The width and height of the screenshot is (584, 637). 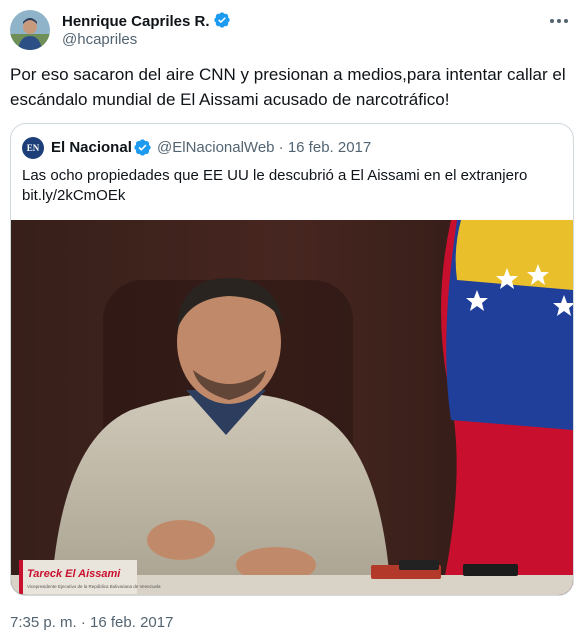 I want to click on caption-name: Tareck El Aissami, so click(x=74, y=574).